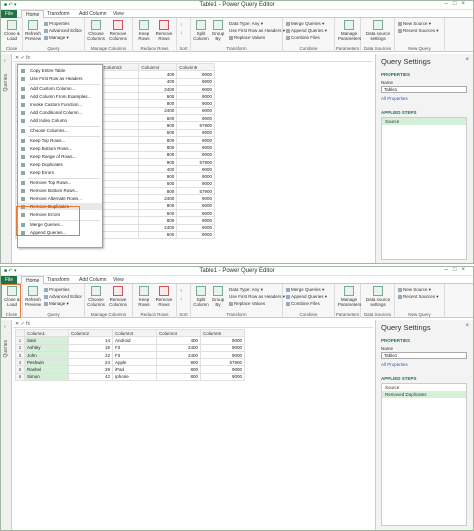 This screenshot has height=531, width=474. I want to click on table-row: 2 Ashley 19 Fit 2400 9000, so click(130, 347).